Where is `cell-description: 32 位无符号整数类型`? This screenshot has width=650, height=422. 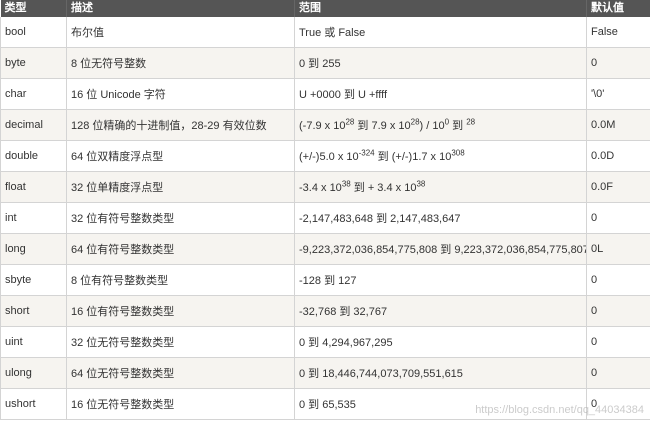
cell-description: 32 位无符号整数类型 is located at coordinates (180, 342).